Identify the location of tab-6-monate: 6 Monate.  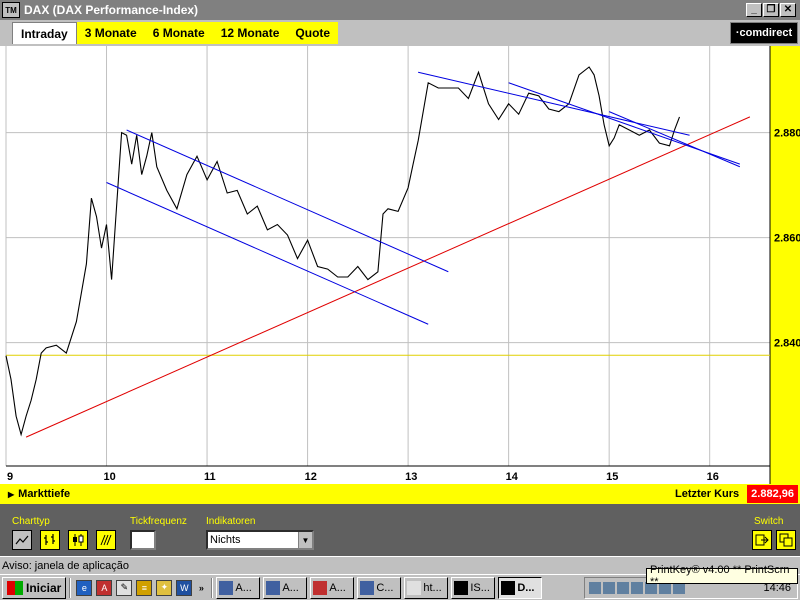
(178, 33).